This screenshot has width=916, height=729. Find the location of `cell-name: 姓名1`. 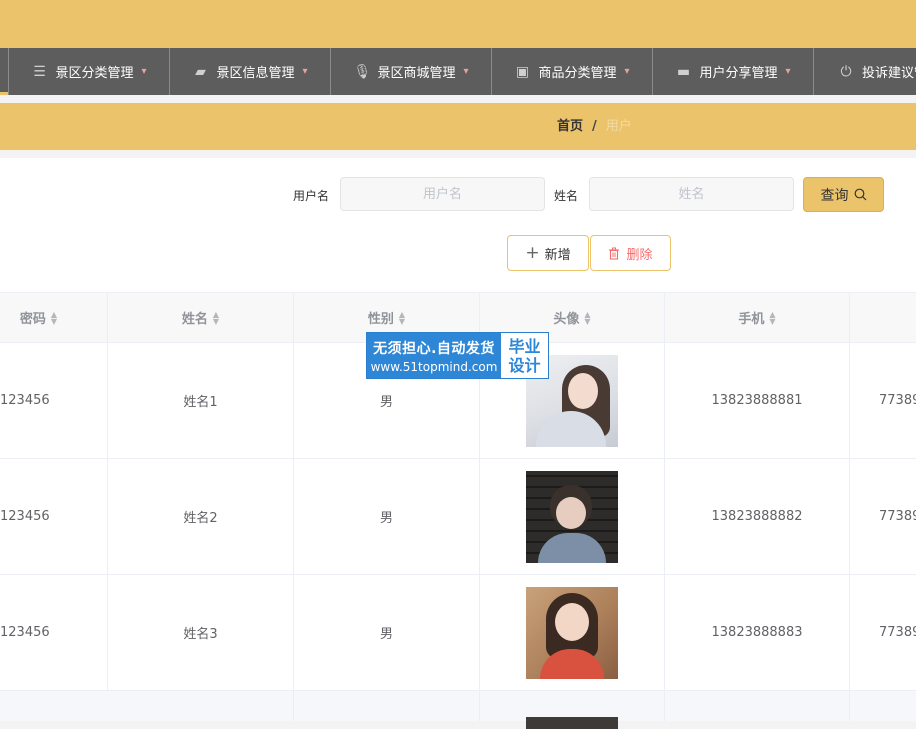

cell-name: 姓名1 is located at coordinates (201, 400).